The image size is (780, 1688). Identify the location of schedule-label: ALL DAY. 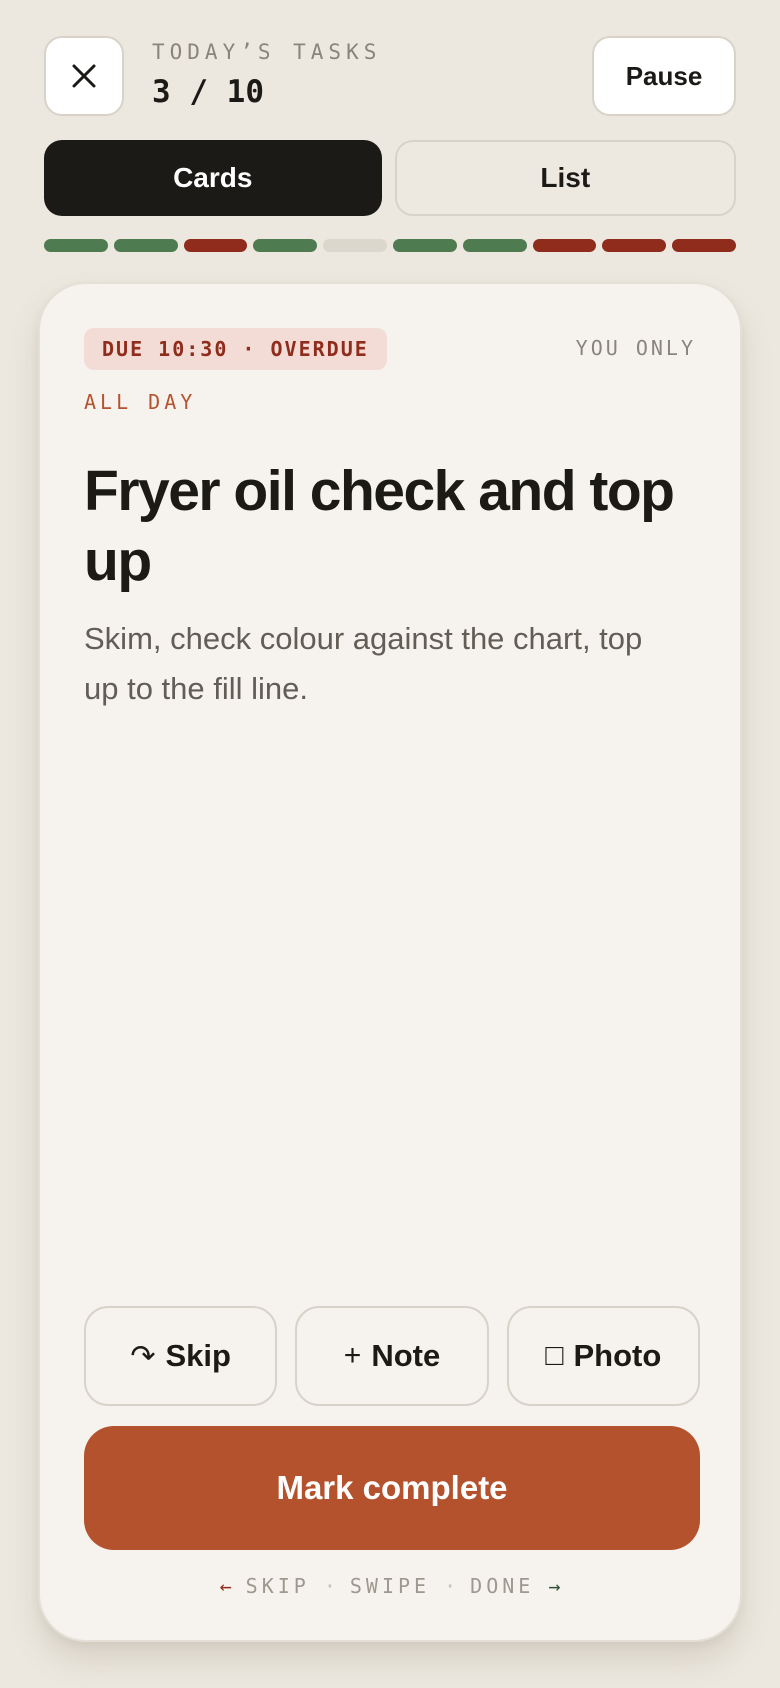
(140, 402).